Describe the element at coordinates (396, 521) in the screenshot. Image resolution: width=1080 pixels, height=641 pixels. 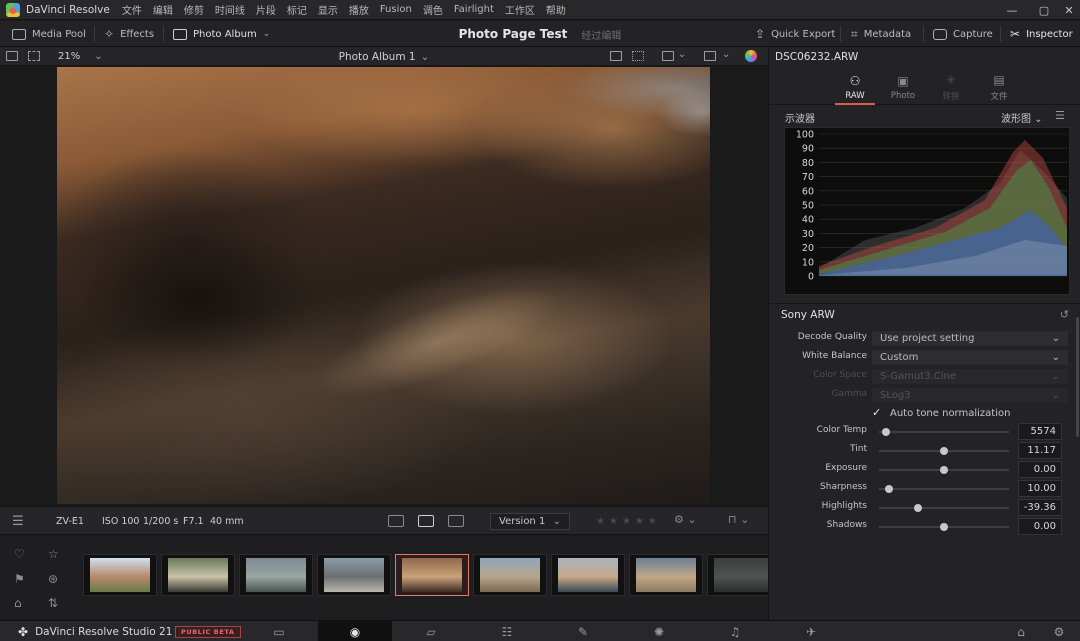
I see `compare-icon` at that location.